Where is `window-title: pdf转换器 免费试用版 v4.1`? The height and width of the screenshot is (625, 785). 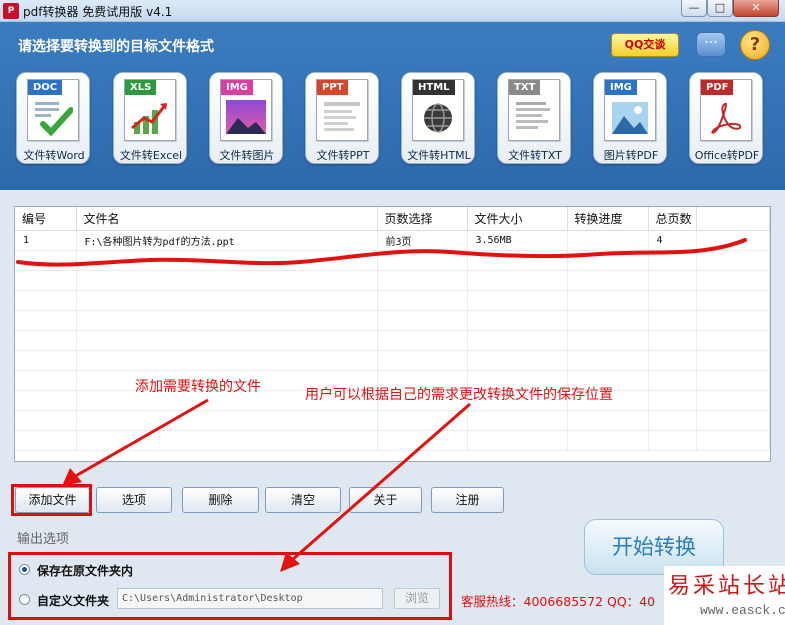
window-title: pdf转换器 免费试用版 v4.1 is located at coordinates (98, 12).